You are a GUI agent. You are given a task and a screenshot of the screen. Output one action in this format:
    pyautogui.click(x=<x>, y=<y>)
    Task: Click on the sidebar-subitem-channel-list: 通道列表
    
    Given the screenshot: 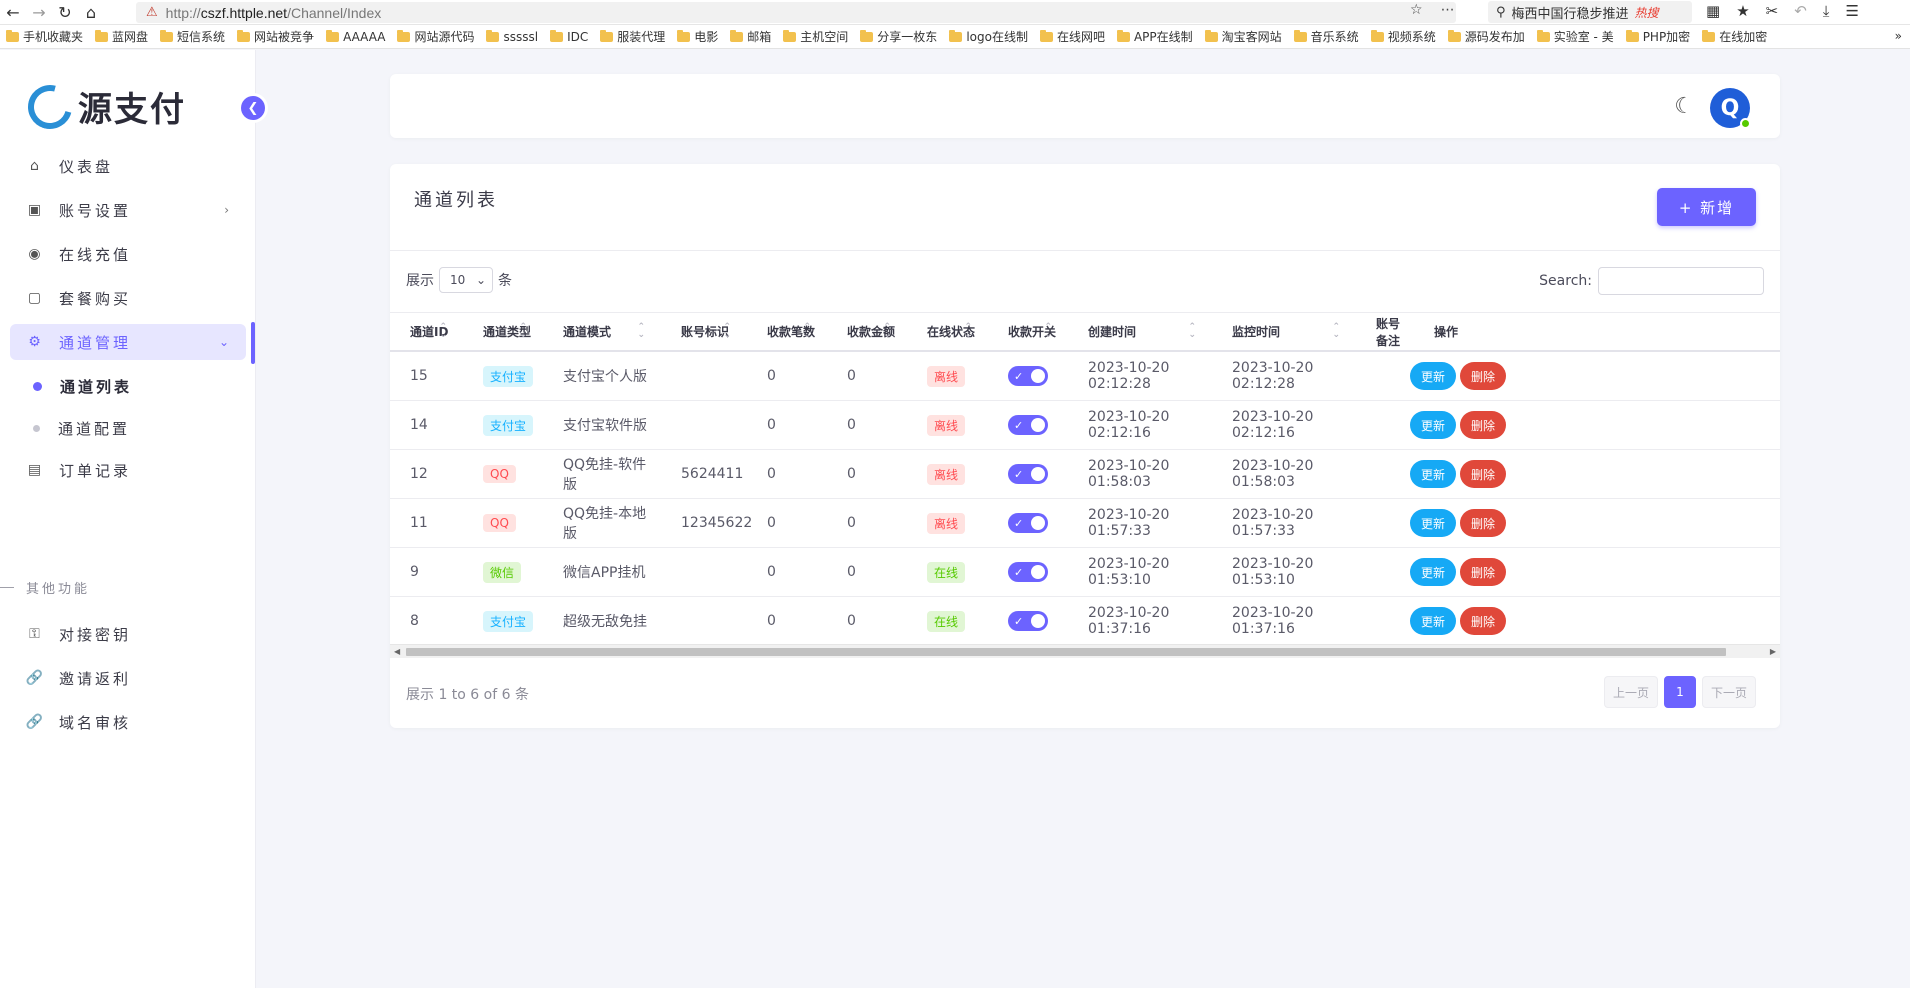 What is the action you would take?
    pyautogui.click(x=128, y=386)
    